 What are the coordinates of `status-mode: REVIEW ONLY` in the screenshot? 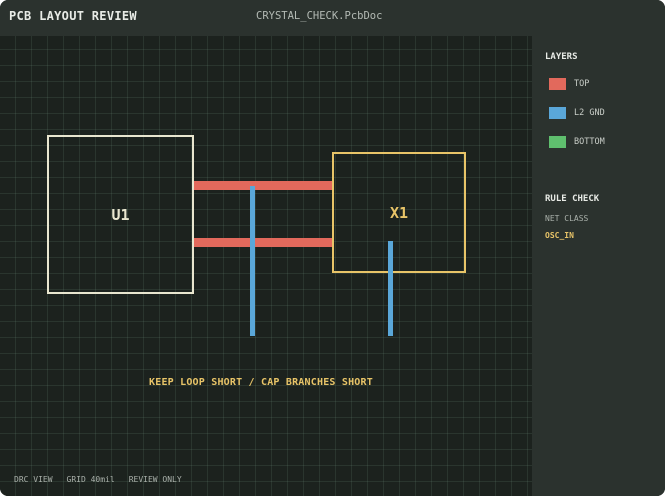 It's located at (155, 479).